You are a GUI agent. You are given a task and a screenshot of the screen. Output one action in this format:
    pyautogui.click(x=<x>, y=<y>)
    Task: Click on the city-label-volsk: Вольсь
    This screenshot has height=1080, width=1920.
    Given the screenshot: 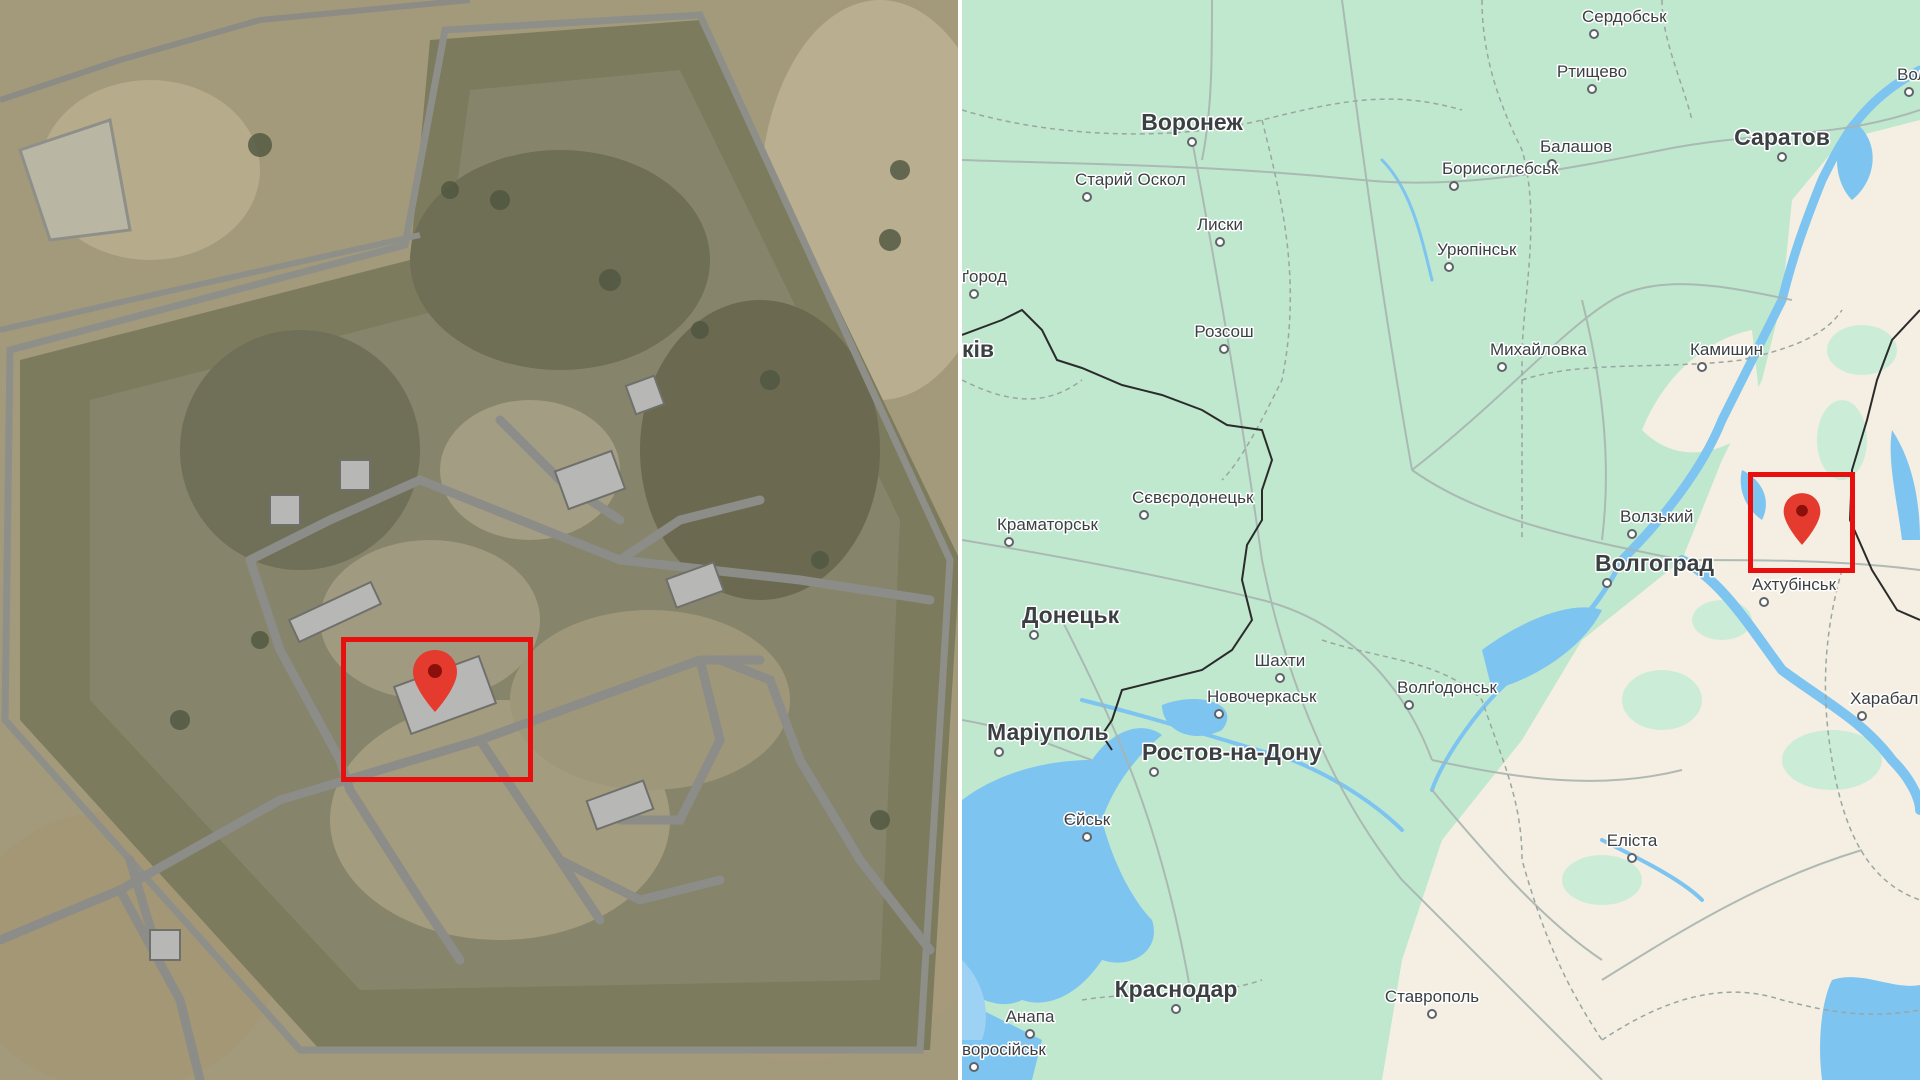 What is the action you would take?
    pyautogui.click(x=1908, y=74)
    